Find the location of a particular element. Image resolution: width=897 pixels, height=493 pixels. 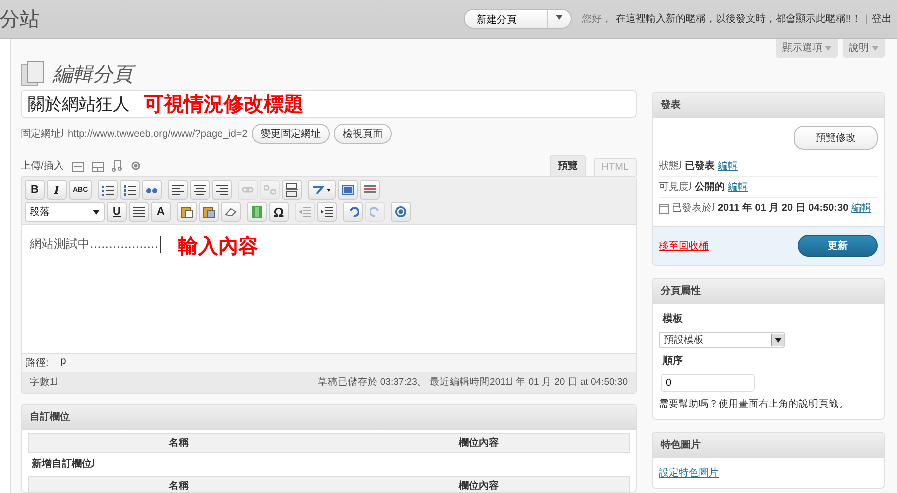

help-button is located at coordinates (401, 212).